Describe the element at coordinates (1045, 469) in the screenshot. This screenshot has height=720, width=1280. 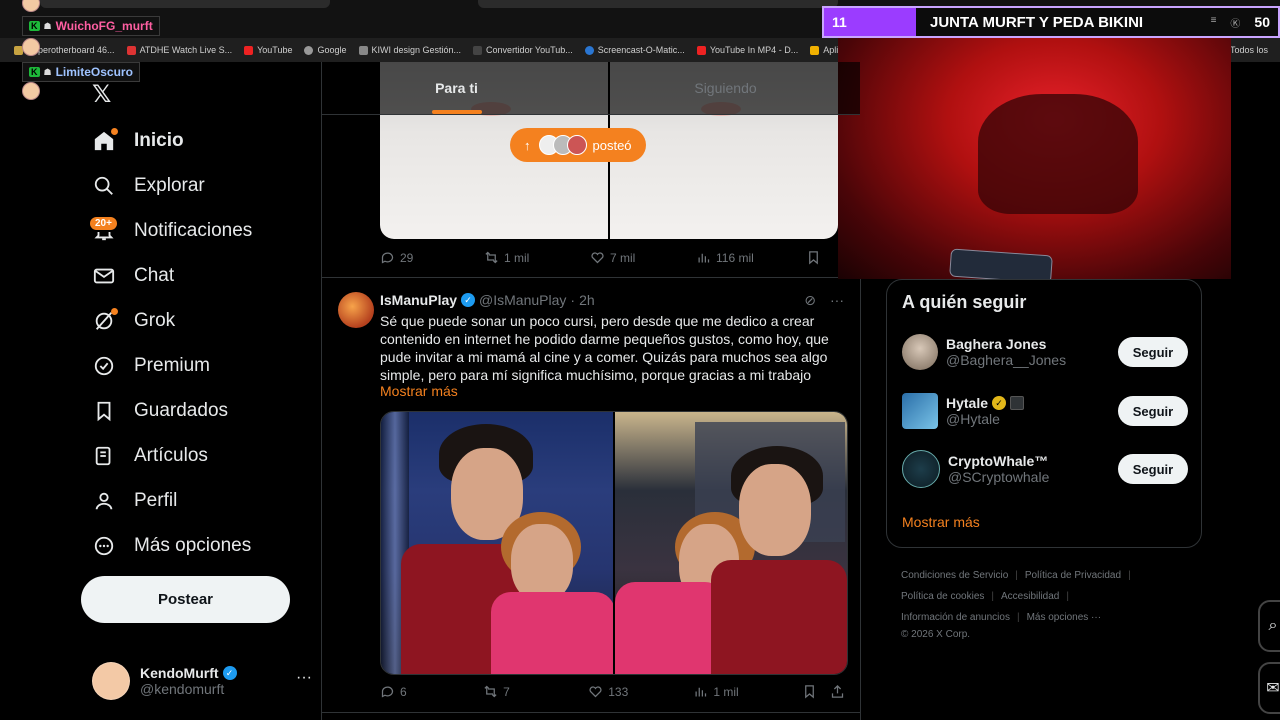
I see `suggested-account: CryptoWhale™ @SCryptowhale Seguir` at that location.